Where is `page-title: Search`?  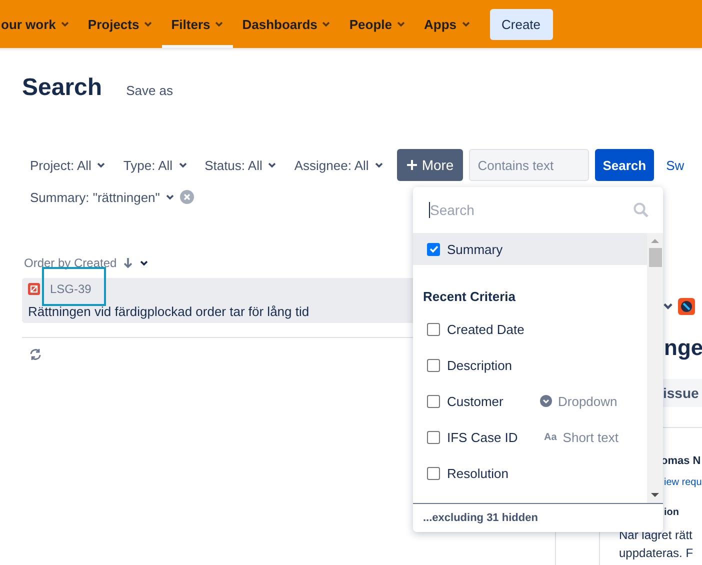 page-title: Search is located at coordinates (62, 88).